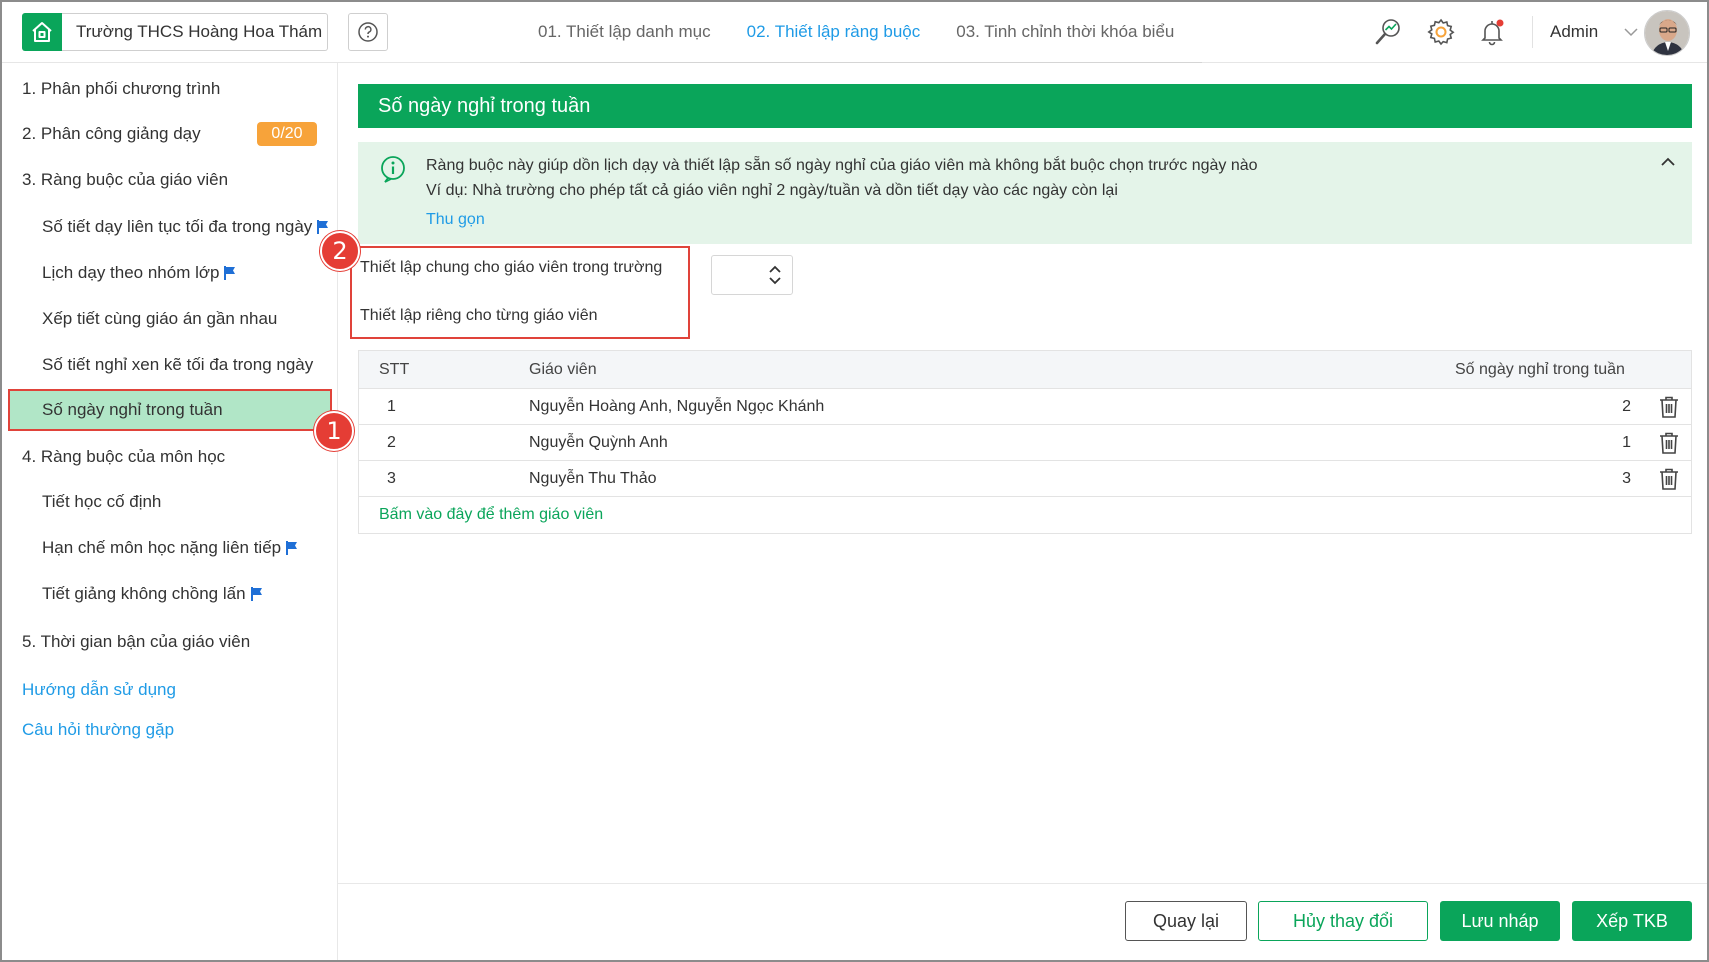 The width and height of the screenshot is (1709, 962). Describe the element at coordinates (125, 179) in the screenshot. I see `sidebar-item-label: 3. Ràng buộc của giáo viên` at that location.